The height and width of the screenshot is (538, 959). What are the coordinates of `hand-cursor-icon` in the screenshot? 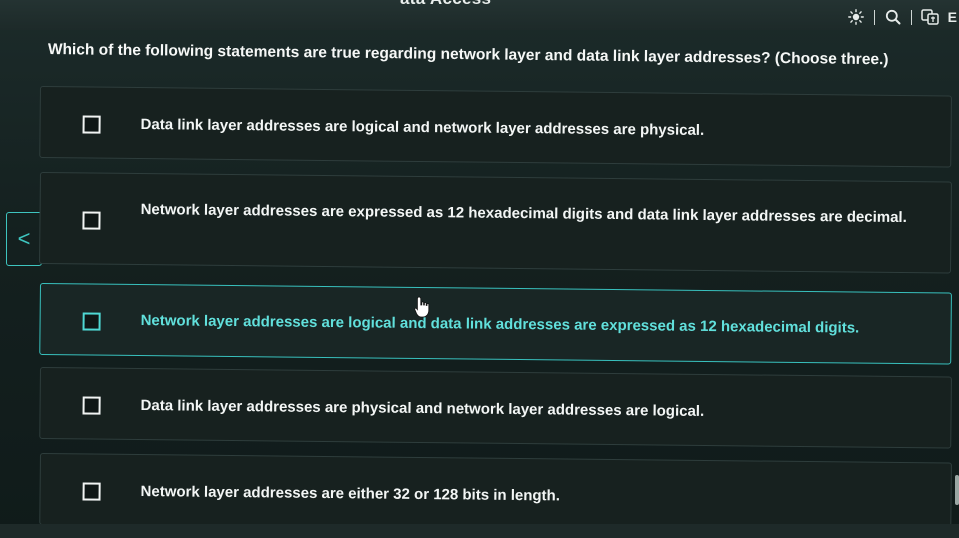 It's located at (422, 307).